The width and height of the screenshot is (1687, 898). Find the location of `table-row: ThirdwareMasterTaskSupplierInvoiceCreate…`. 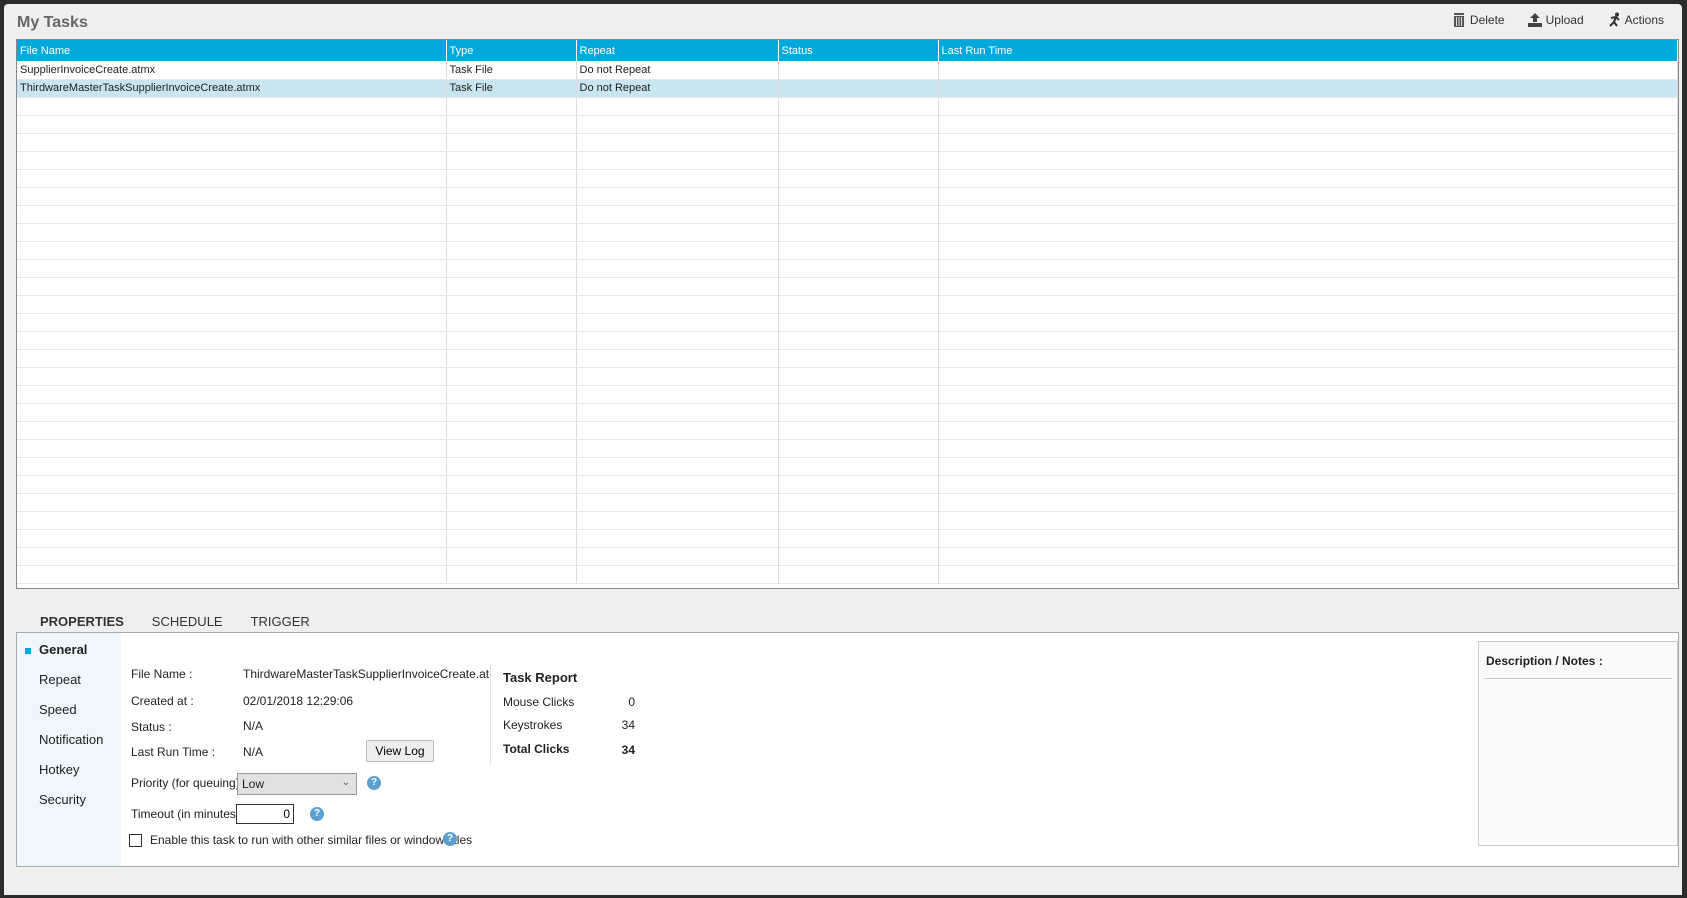

table-row: ThirdwareMasterTaskSupplierInvoiceCreate… is located at coordinates (847, 88).